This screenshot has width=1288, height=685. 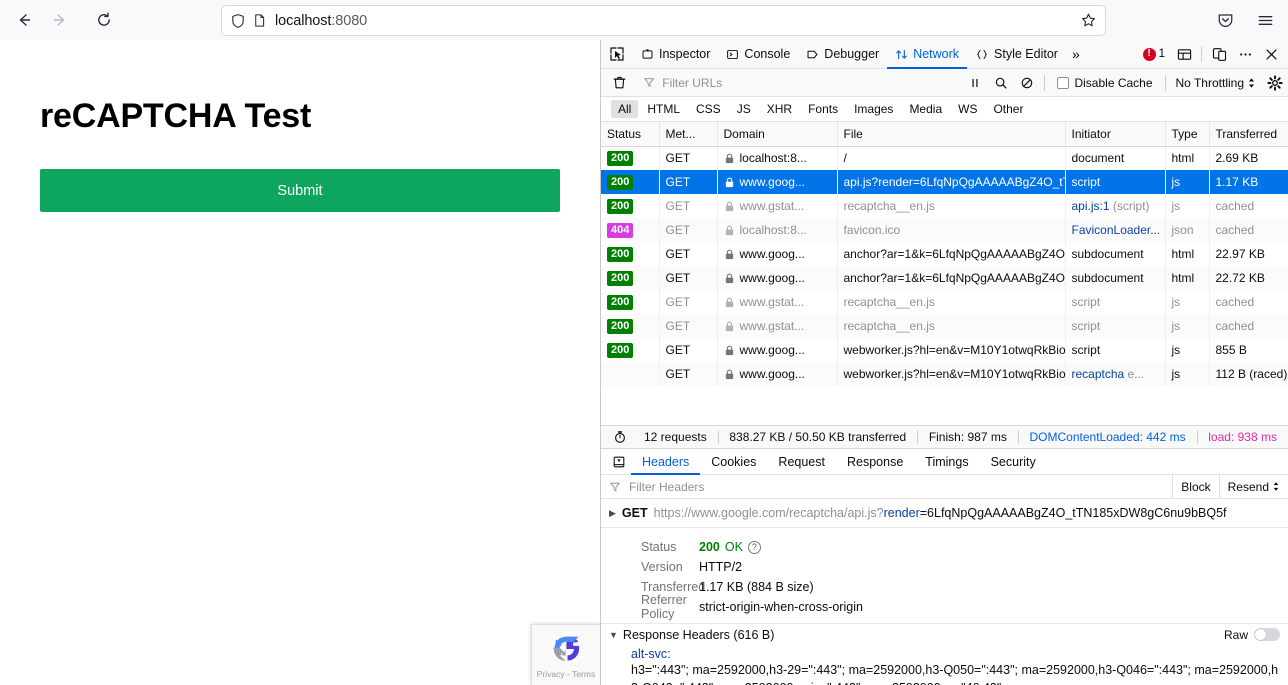 What do you see at coordinates (925, 109) in the screenshot?
I see `type-filter-media: Media` at bounding box center [925, 109].